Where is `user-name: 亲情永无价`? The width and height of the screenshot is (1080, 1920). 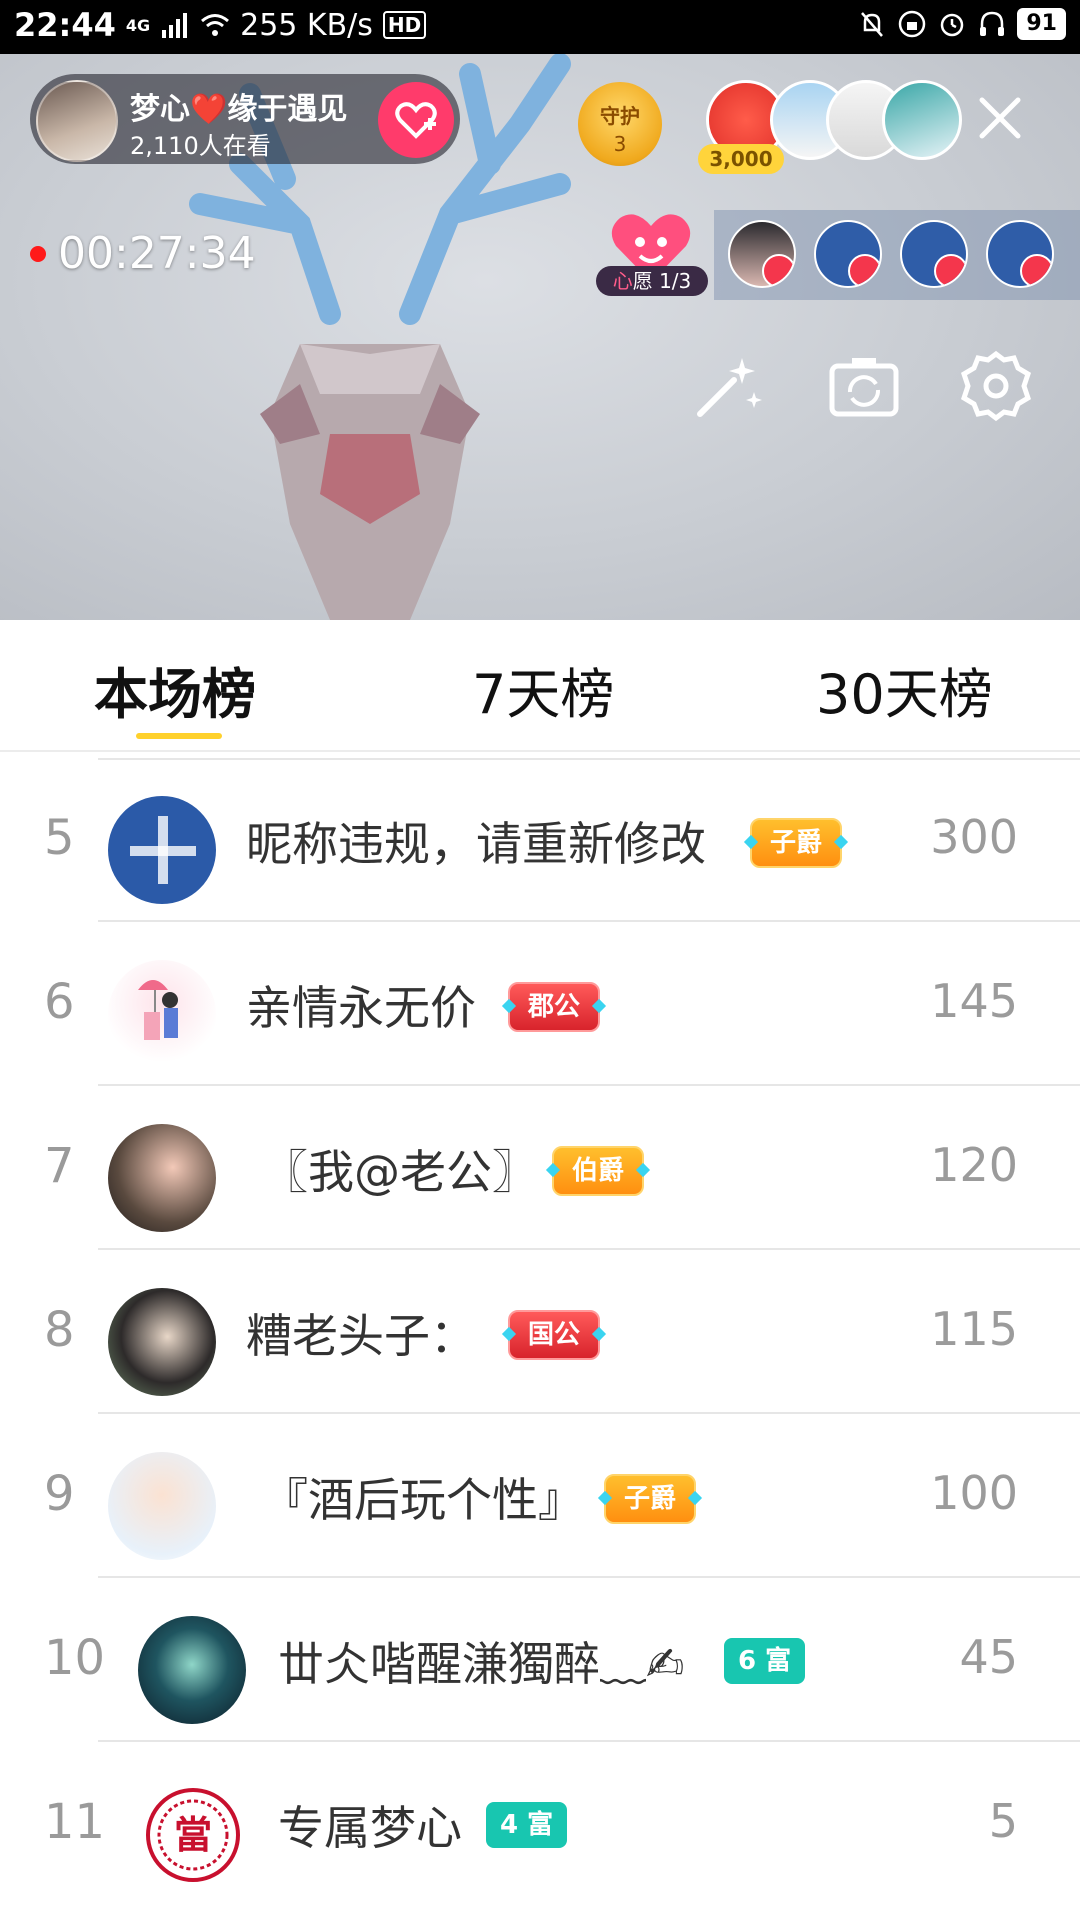 user-name: 亲情永无价 is located at coordinates (361, 1008).